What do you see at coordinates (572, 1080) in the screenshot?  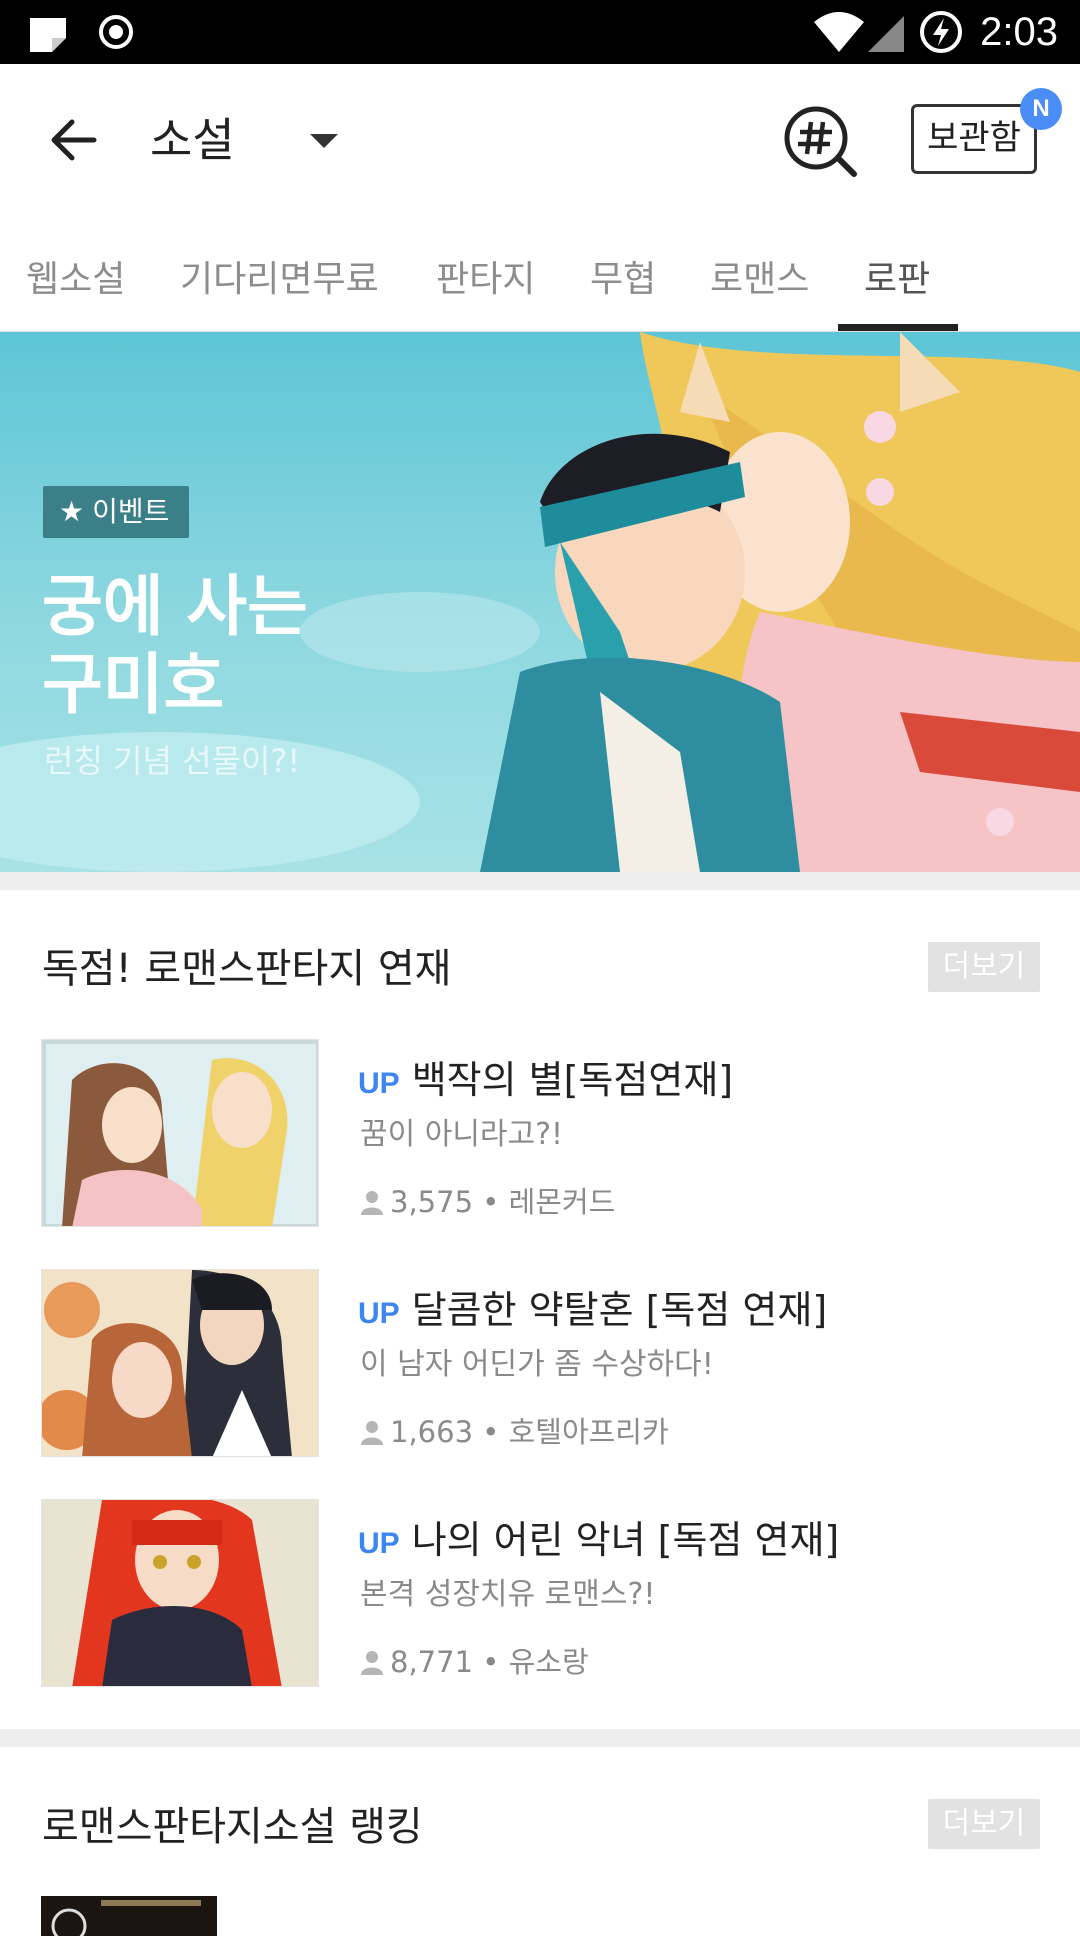 I see `item-title-text: 백작의 별[독점연재]` at bounding box center [572, 1080].